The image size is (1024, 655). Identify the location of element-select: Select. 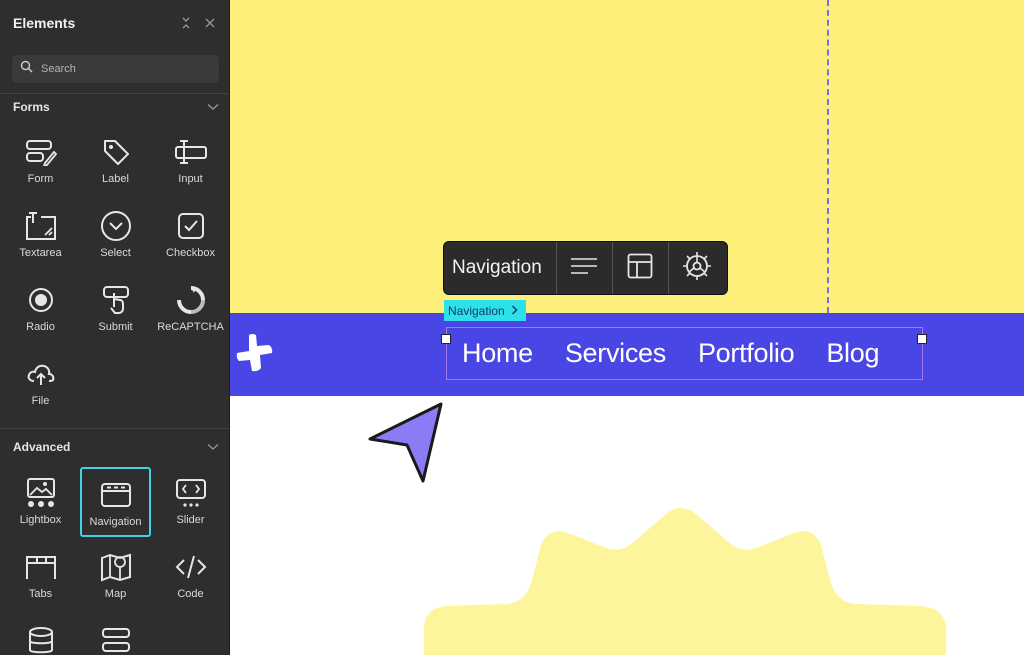
(115, 235).